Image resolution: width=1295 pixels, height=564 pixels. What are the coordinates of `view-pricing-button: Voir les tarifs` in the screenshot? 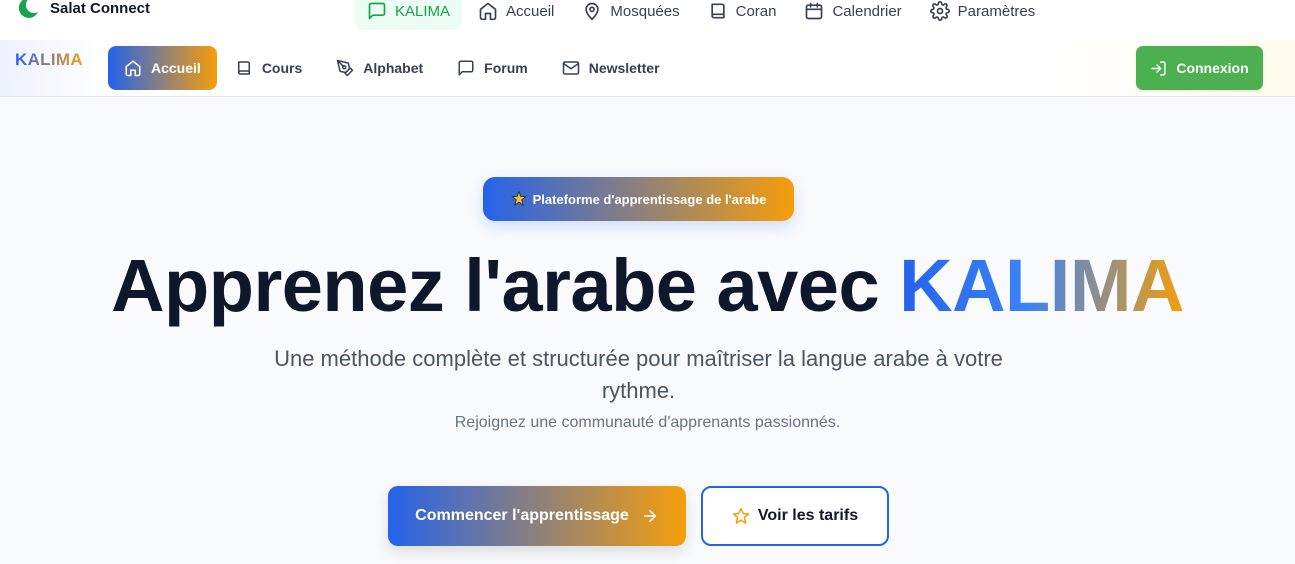 It's located at (795, 516).